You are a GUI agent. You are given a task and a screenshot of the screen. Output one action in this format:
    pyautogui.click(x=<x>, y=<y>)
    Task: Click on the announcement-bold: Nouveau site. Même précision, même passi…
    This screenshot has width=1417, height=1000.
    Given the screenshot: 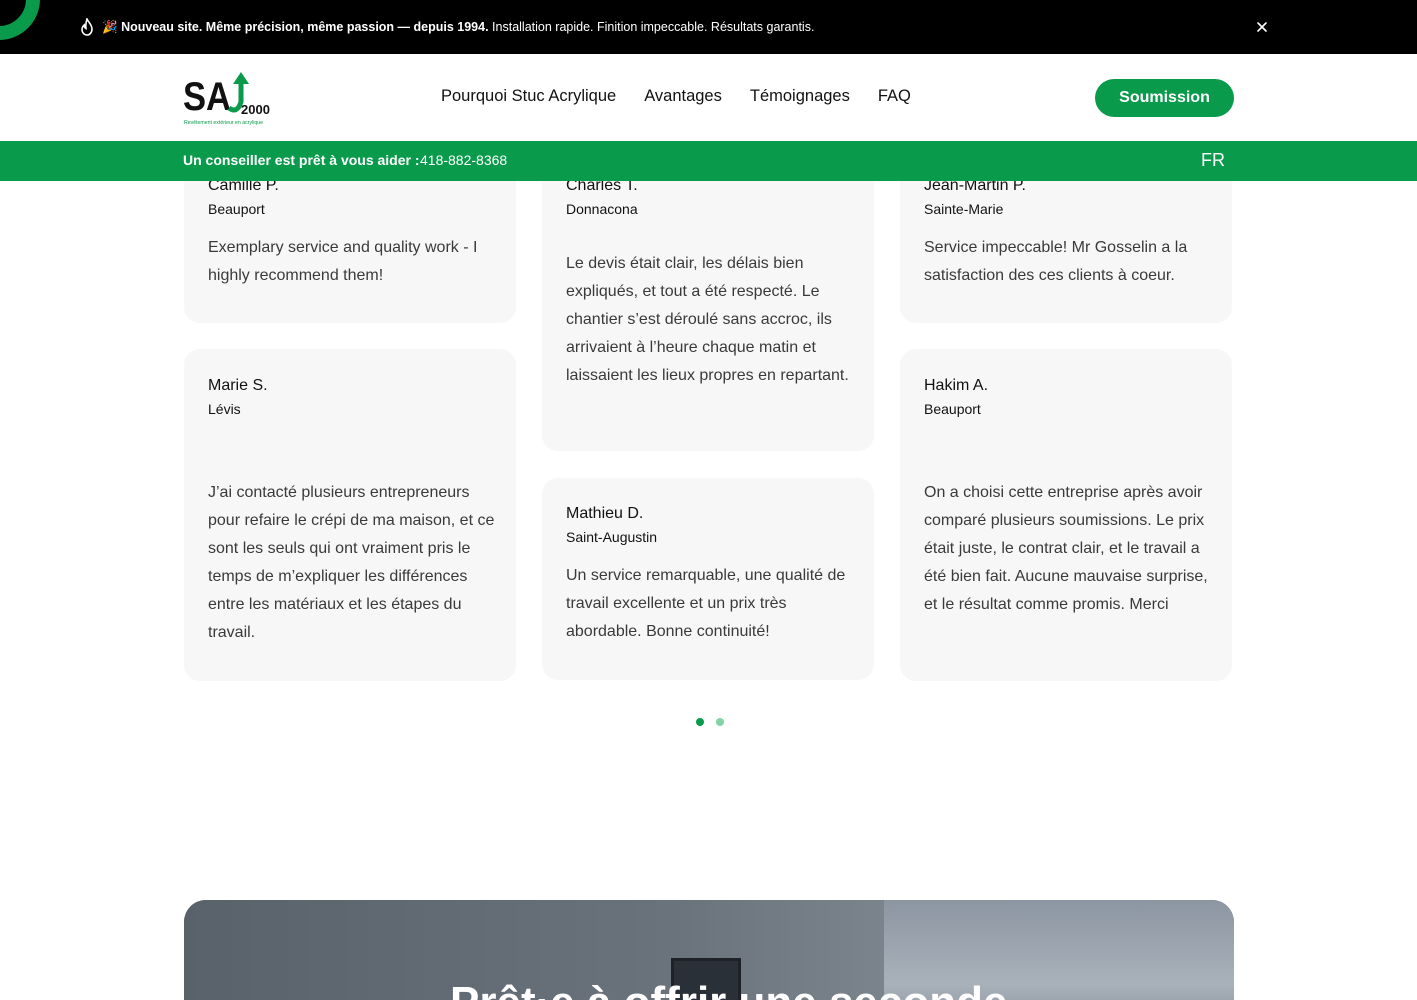 What is the action you would take?
    pyautogui.click(x=305, y=27)
    